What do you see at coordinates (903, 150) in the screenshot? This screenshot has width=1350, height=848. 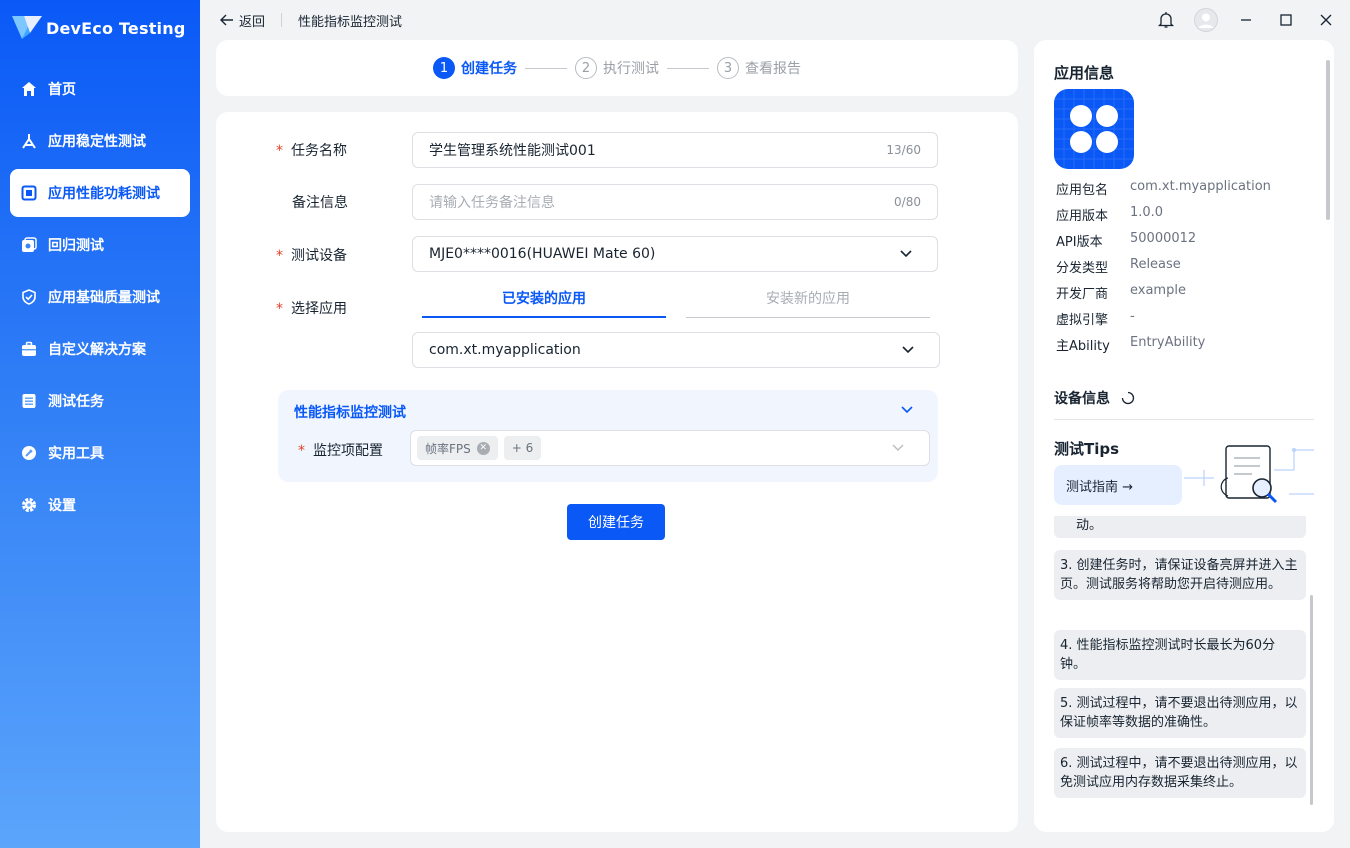 I see `char-counter: 13/60` at bounding box center [903, 150].